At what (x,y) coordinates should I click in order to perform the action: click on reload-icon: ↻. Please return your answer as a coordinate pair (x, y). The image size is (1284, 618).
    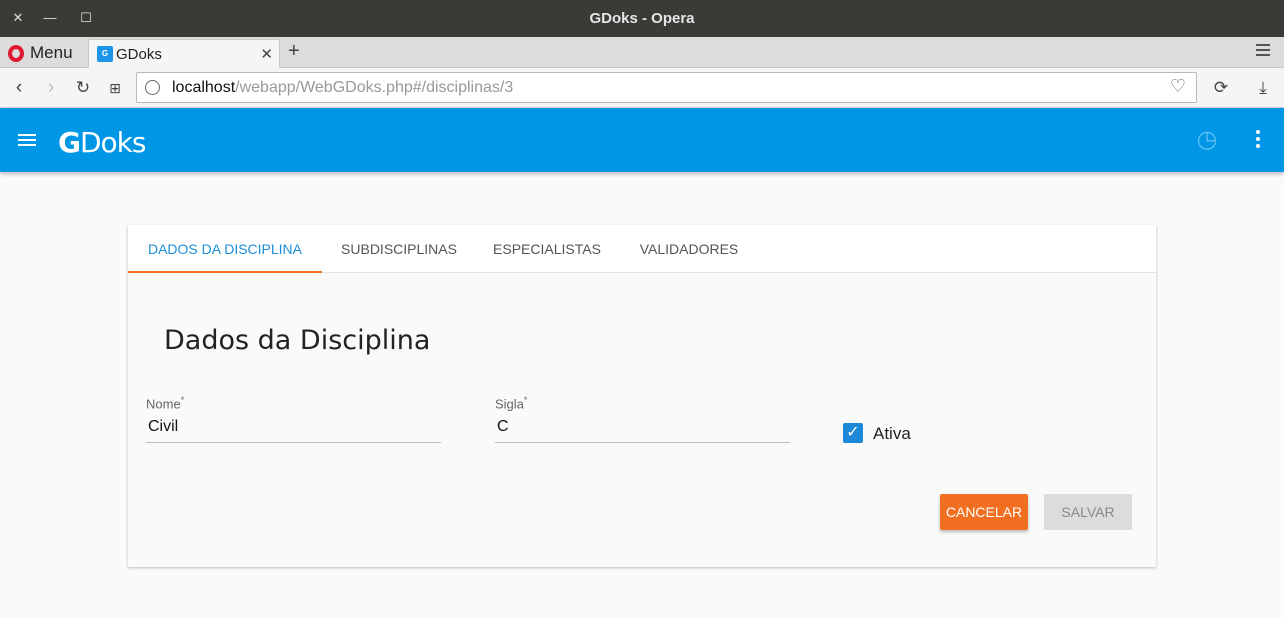
    Looking at the image, I should click on (83, 88).